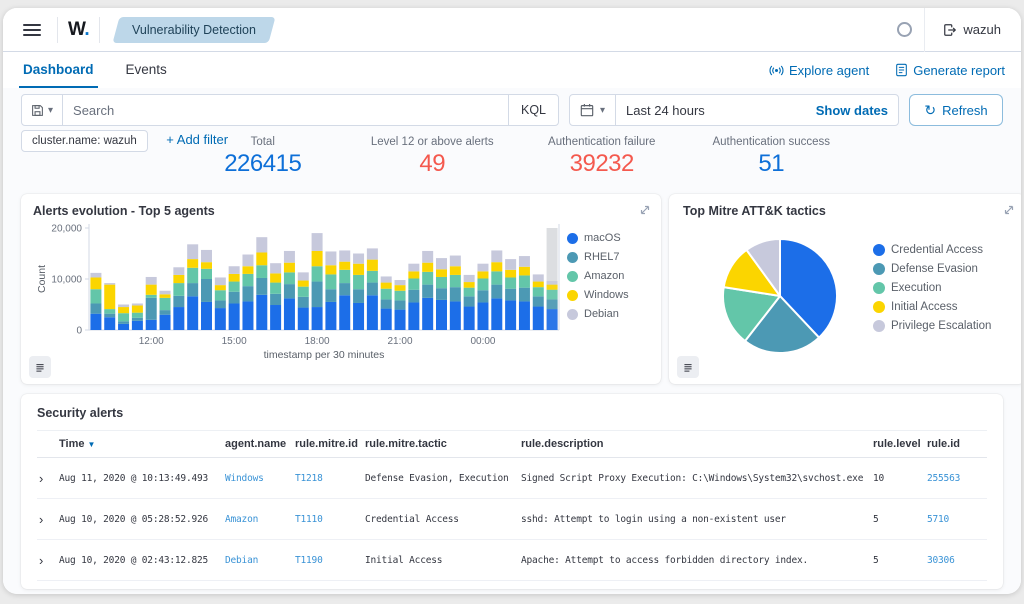  What do you see at coordinates (327, 560) in the screenshot?
I see `cell-mitre-id-link: T1190` at bounding box center [327, 560].